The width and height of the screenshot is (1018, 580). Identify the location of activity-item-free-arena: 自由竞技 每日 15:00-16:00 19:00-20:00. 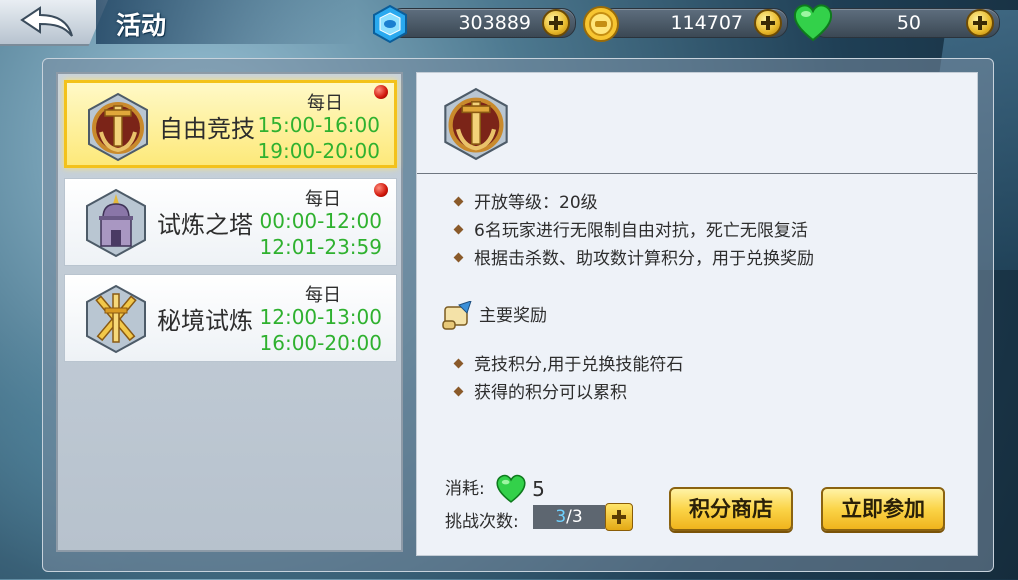
(230, 124).